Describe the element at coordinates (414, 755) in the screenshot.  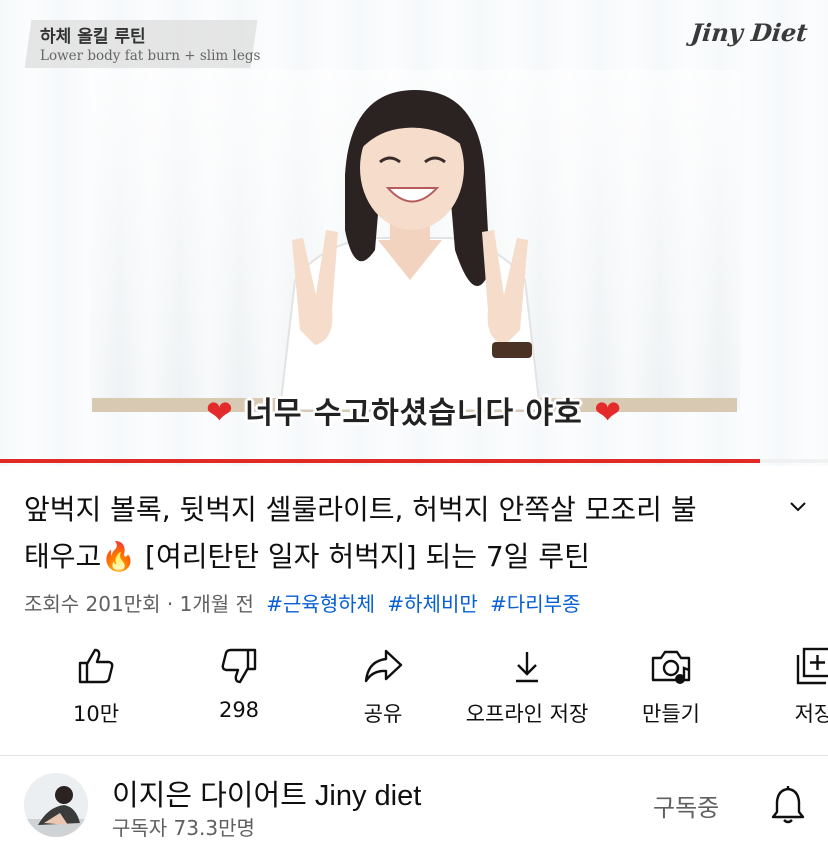
I see `section-divider` at that location.